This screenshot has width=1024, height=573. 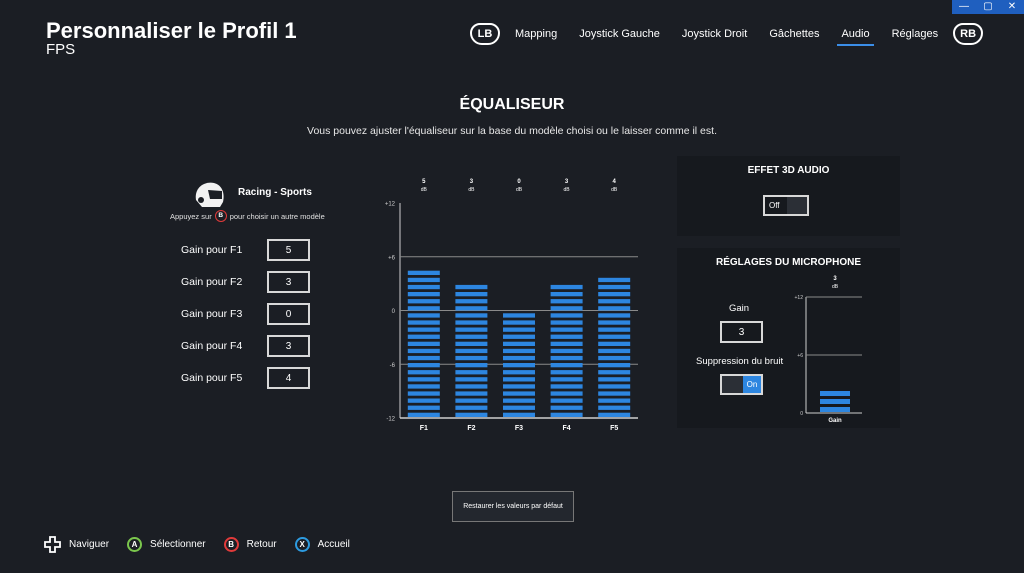 What do you see at coordinates (52, 544) in the screenshot?
I see `dpad-icon` at bounding box center [52, 544].